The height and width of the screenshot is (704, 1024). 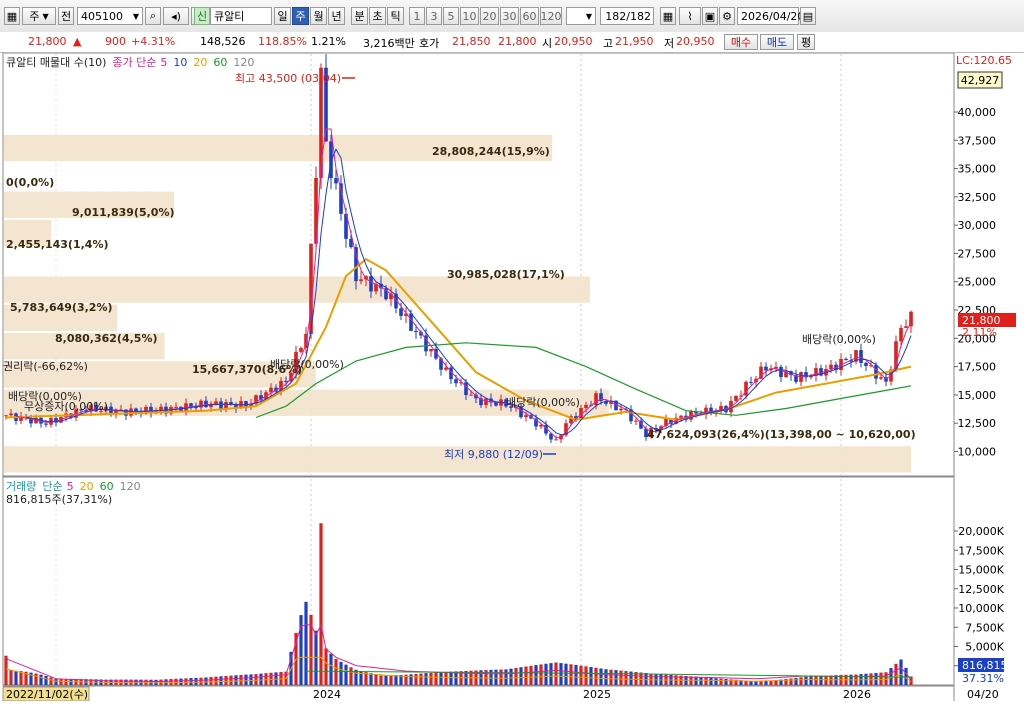 I want to click on sell-button: 매도, so click(x=777, y=42).